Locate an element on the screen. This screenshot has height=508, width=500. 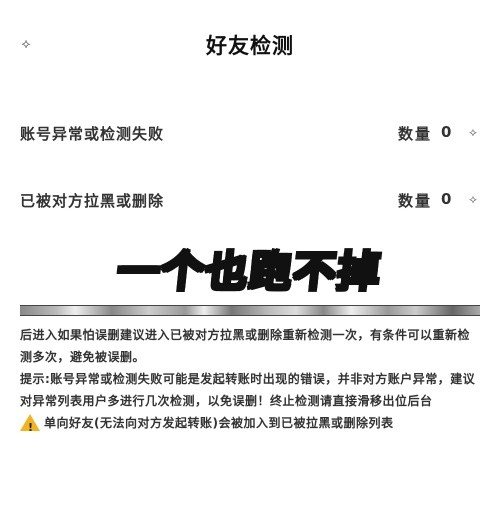
page-title: 好友检测 is located at coordinates (250, 46).